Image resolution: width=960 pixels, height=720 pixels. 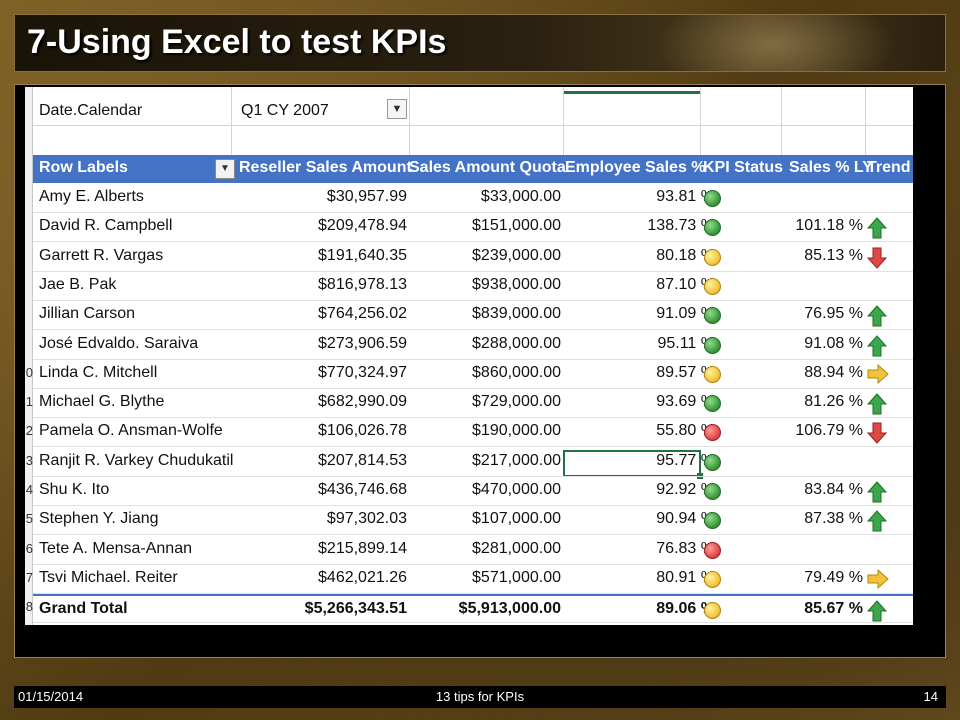 What do you see at coordinates (83, 609) in the screenshot?
I see `row-label: Grand Total` at bounding box center [83, 609].